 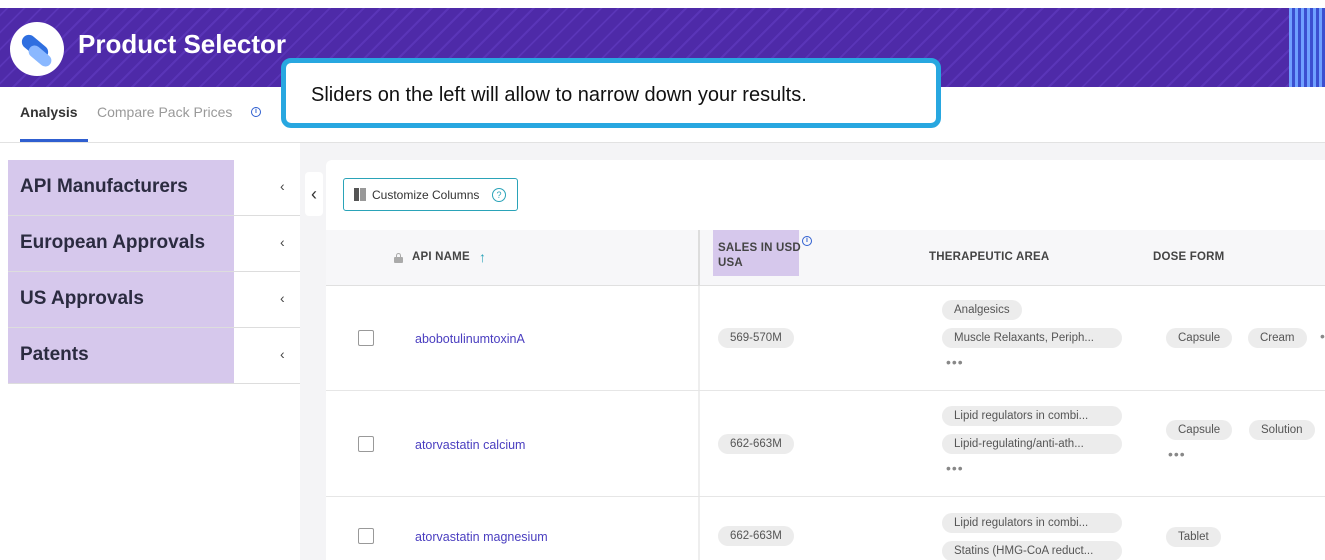 I want to click on more-doses-icon: •••, so click(x=1177, y=454).